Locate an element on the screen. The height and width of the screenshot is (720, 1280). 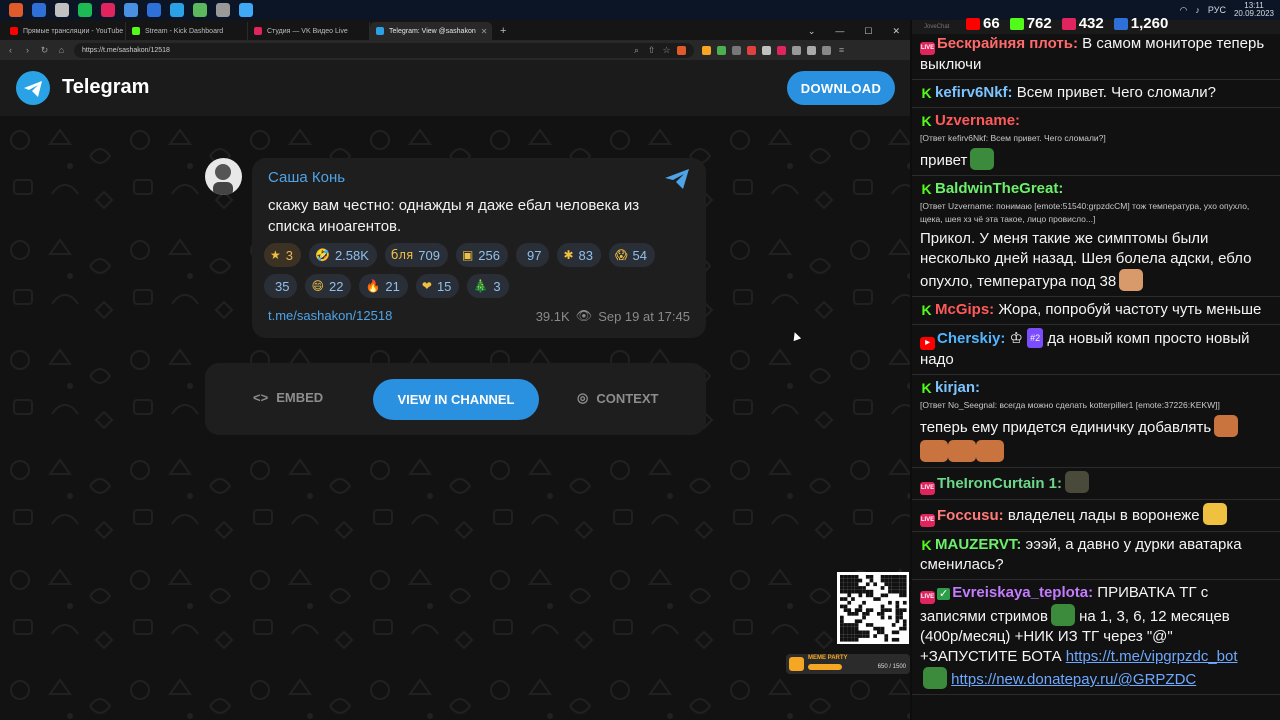
speaker-icon: ♪ is located at coordinates (1197, 10).